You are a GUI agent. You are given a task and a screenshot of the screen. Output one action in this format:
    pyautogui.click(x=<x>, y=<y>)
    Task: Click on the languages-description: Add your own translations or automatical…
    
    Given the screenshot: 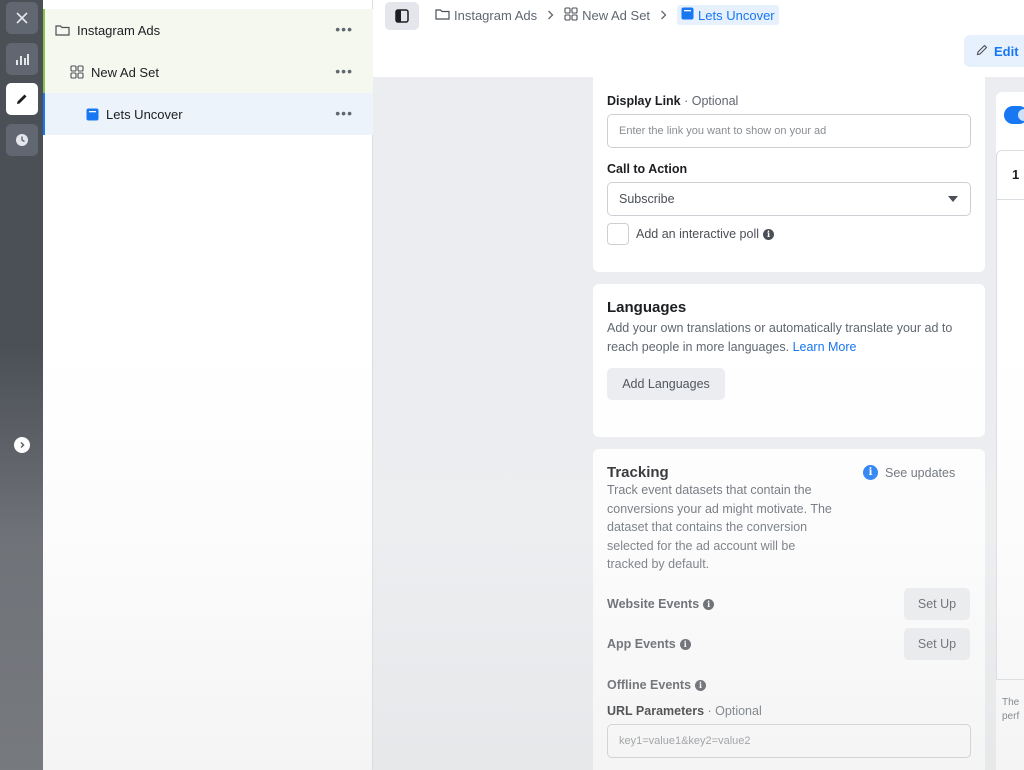 What is the action you would take?
    pyautogui.click(x=780, y=337)
    